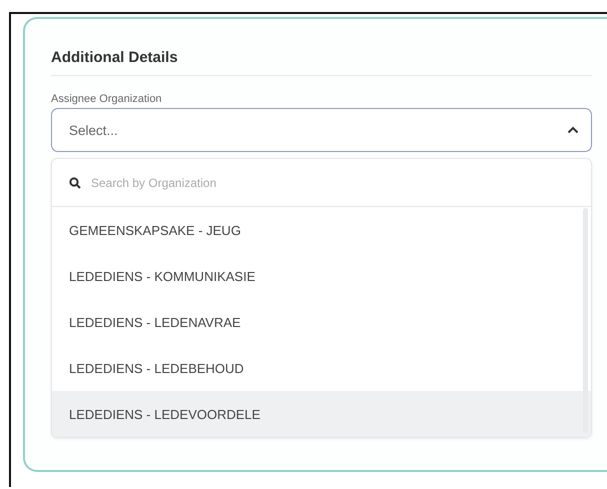  What do you see at coordinates (321, 276) in the screenshot?
I see `dropdown-option: LEDEDIENS - KOMMUNIKASIE` at bounding box center [321, 276].